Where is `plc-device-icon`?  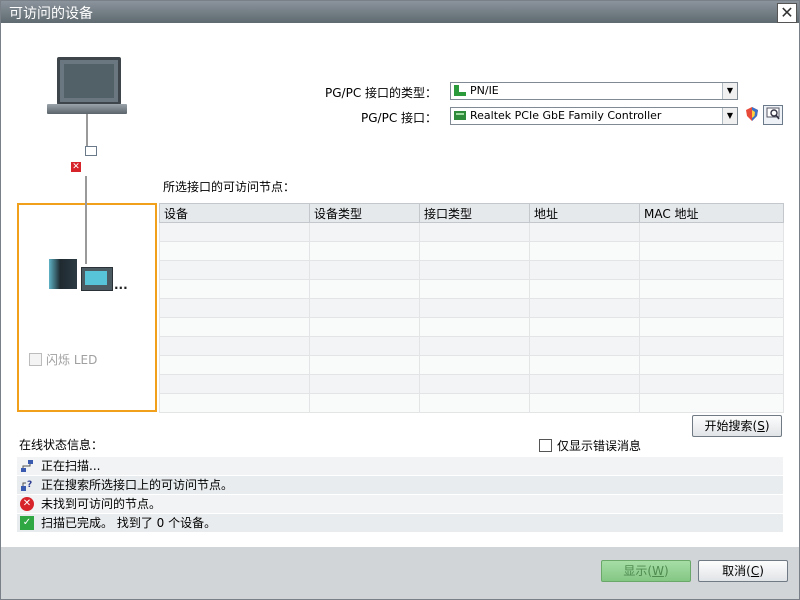
plc-device-icon is located at coordinates (63, 274).